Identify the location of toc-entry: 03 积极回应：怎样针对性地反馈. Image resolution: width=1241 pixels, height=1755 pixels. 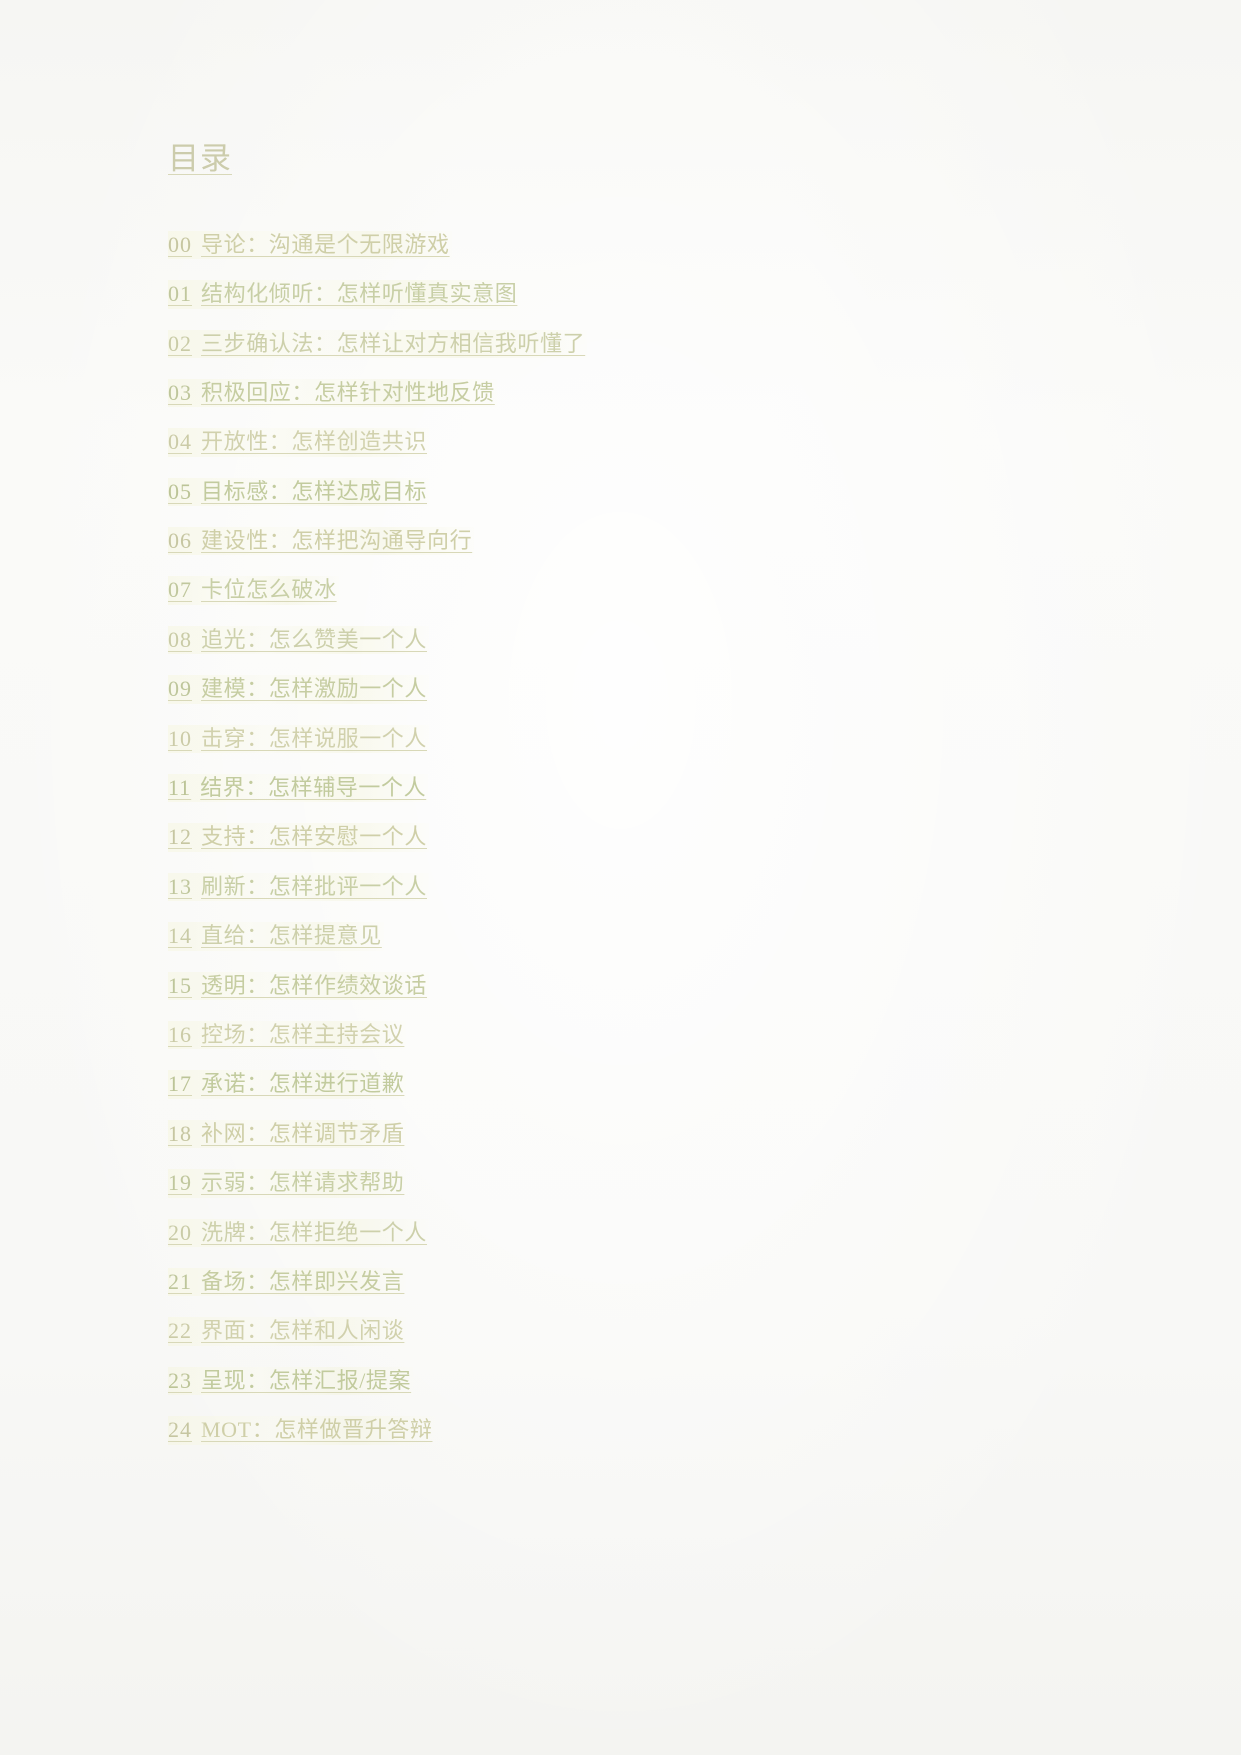
(628, 393).